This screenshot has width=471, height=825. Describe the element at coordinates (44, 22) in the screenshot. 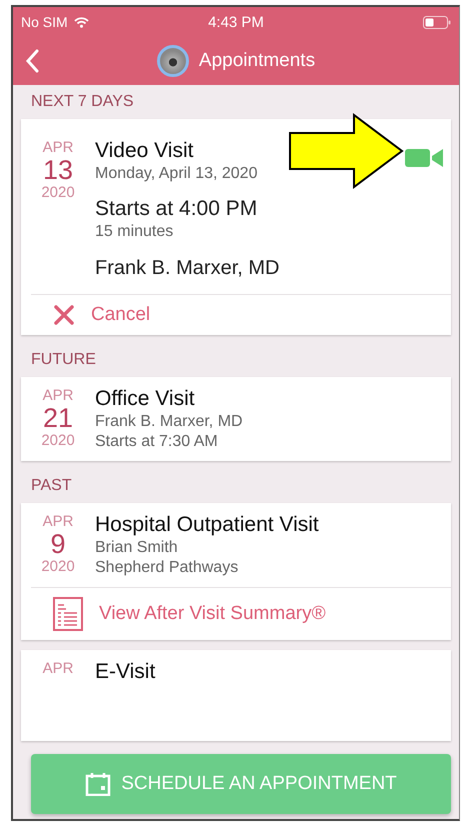

I see `carrier-text: No SIM` at that location.